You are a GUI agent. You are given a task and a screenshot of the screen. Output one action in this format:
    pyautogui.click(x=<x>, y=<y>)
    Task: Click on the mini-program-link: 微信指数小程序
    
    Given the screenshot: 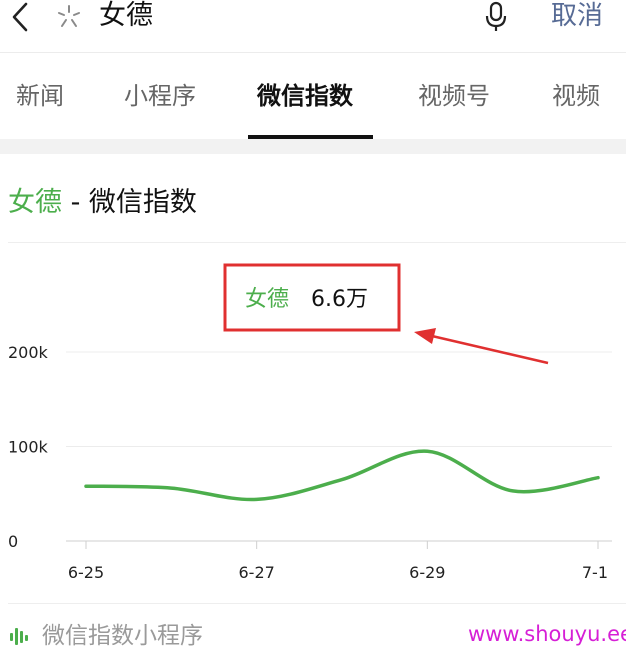 What is the action you would take?
    pyautogui.click(x=105, y=635)
    